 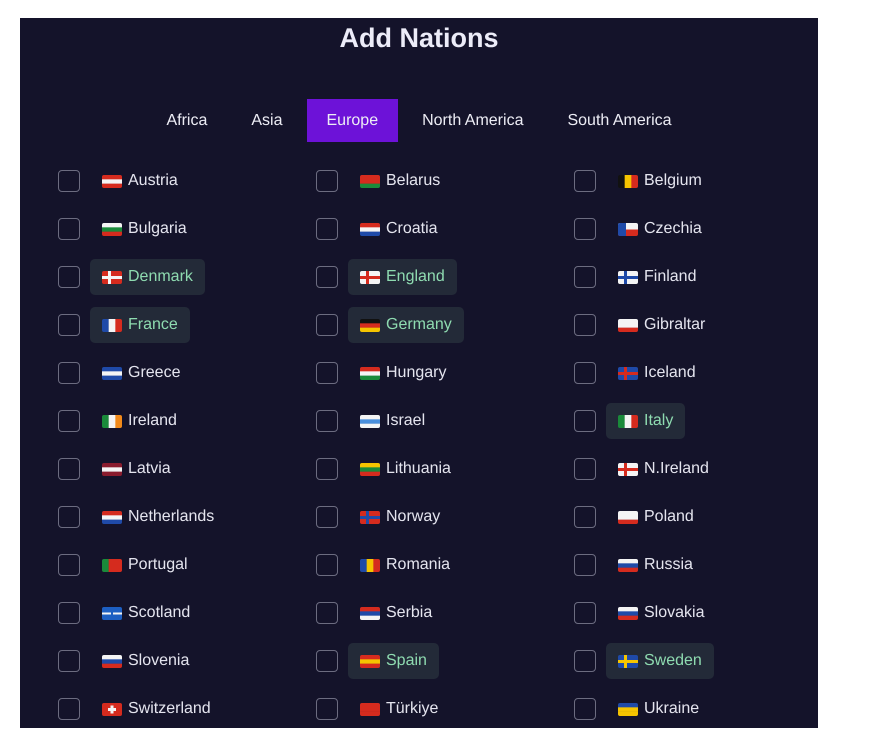 What do you see at coordinates (140, 325) in the screenshot?
I see `nation-chip: France` at bounding box center [140, 325].